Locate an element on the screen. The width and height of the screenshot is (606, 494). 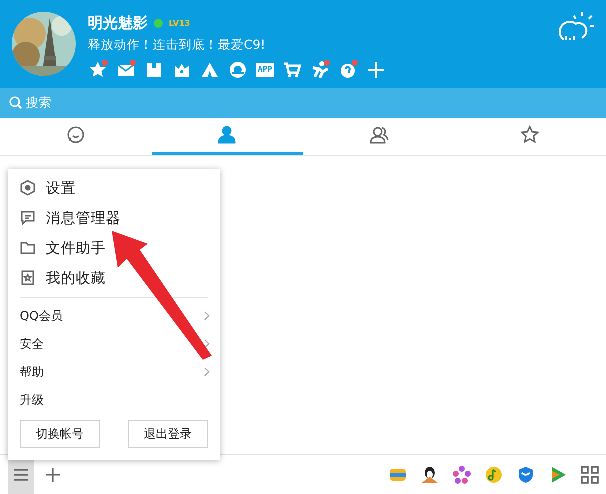
cart-icon is located at coordinates (292, 70).